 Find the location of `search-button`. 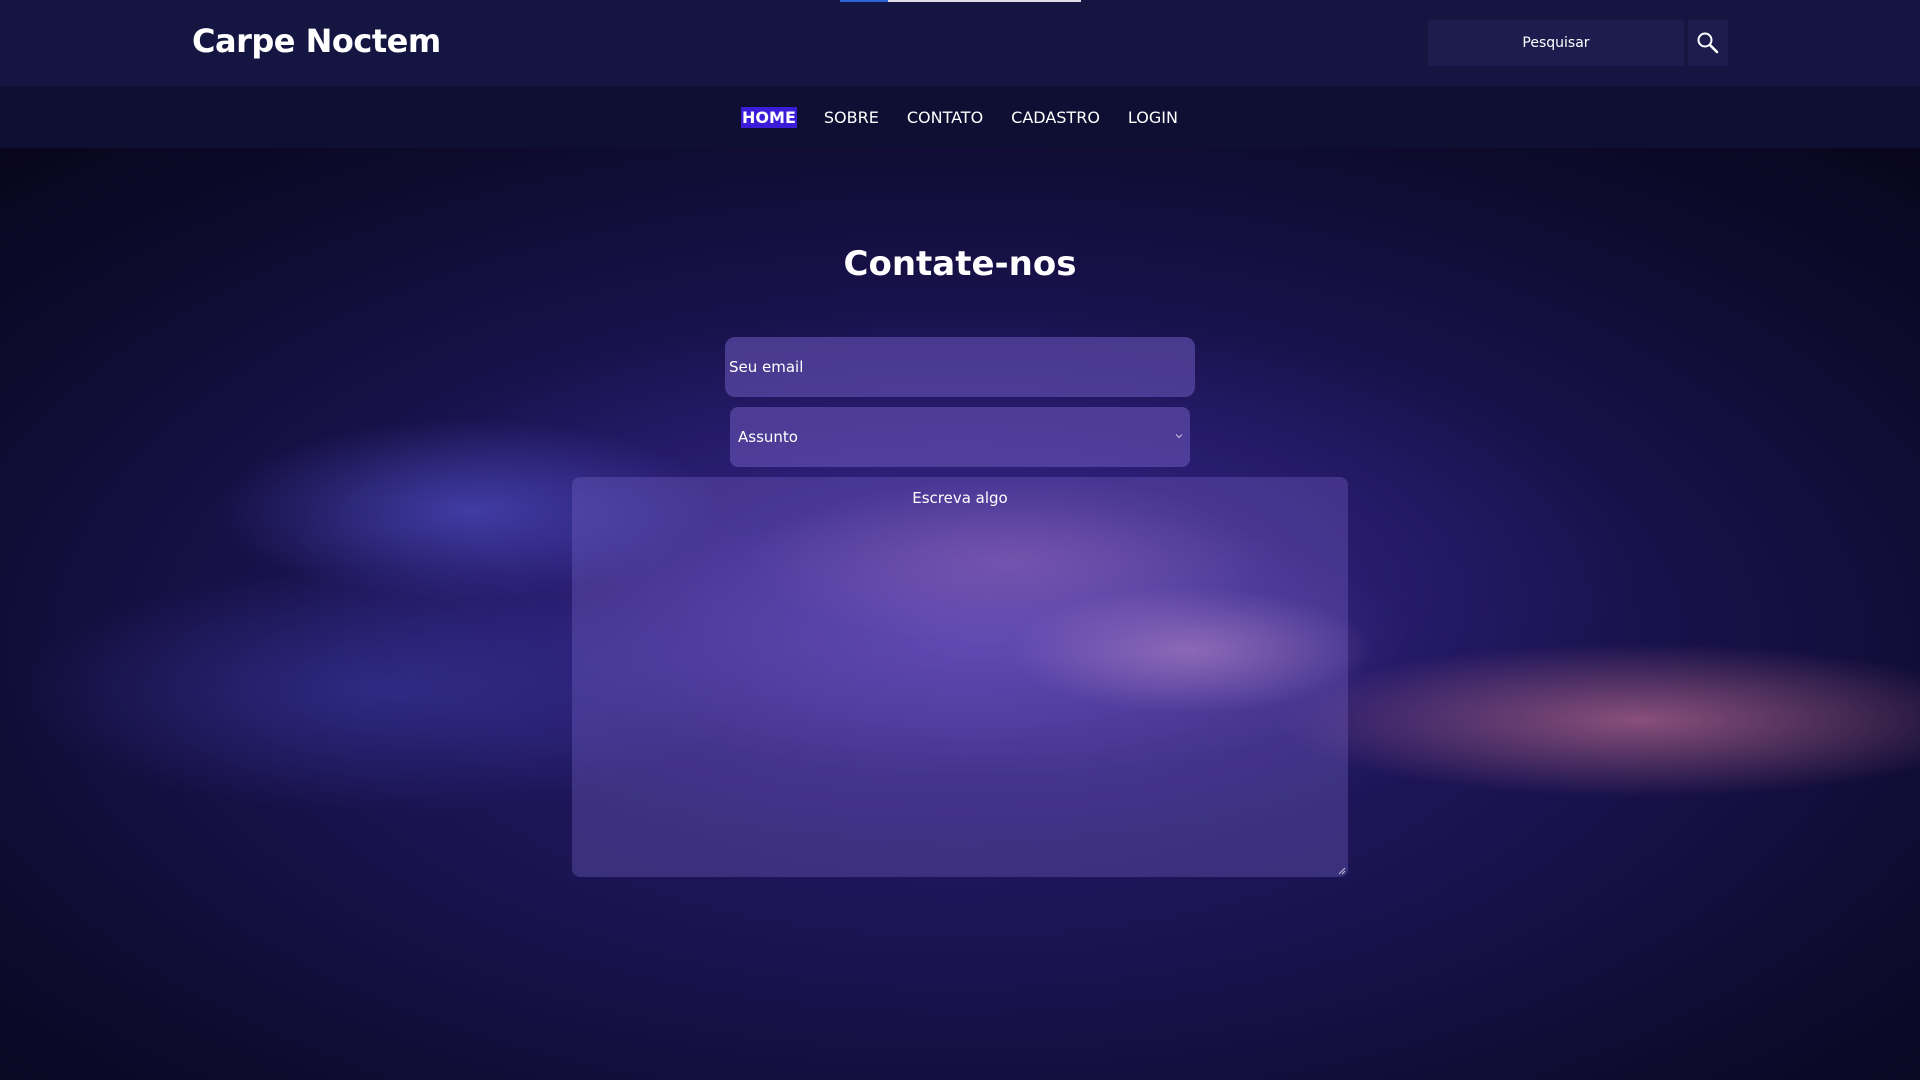

search-button is located at coordinates (1708, 43).